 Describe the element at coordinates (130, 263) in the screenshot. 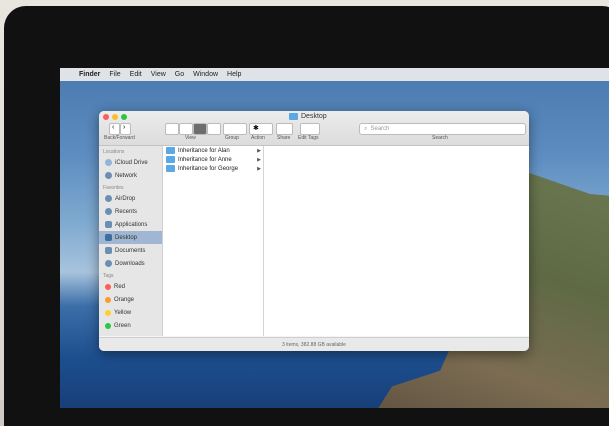

I see `sidebar-item-downloads: Downloads` at that location.